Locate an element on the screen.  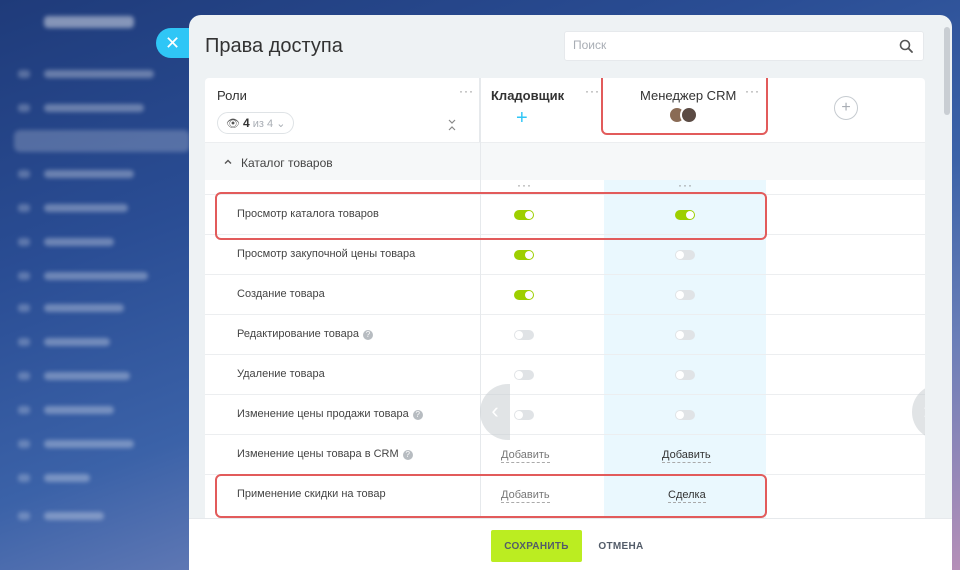
table-row: Редактирование товара? is located at coordinates (565, 334).